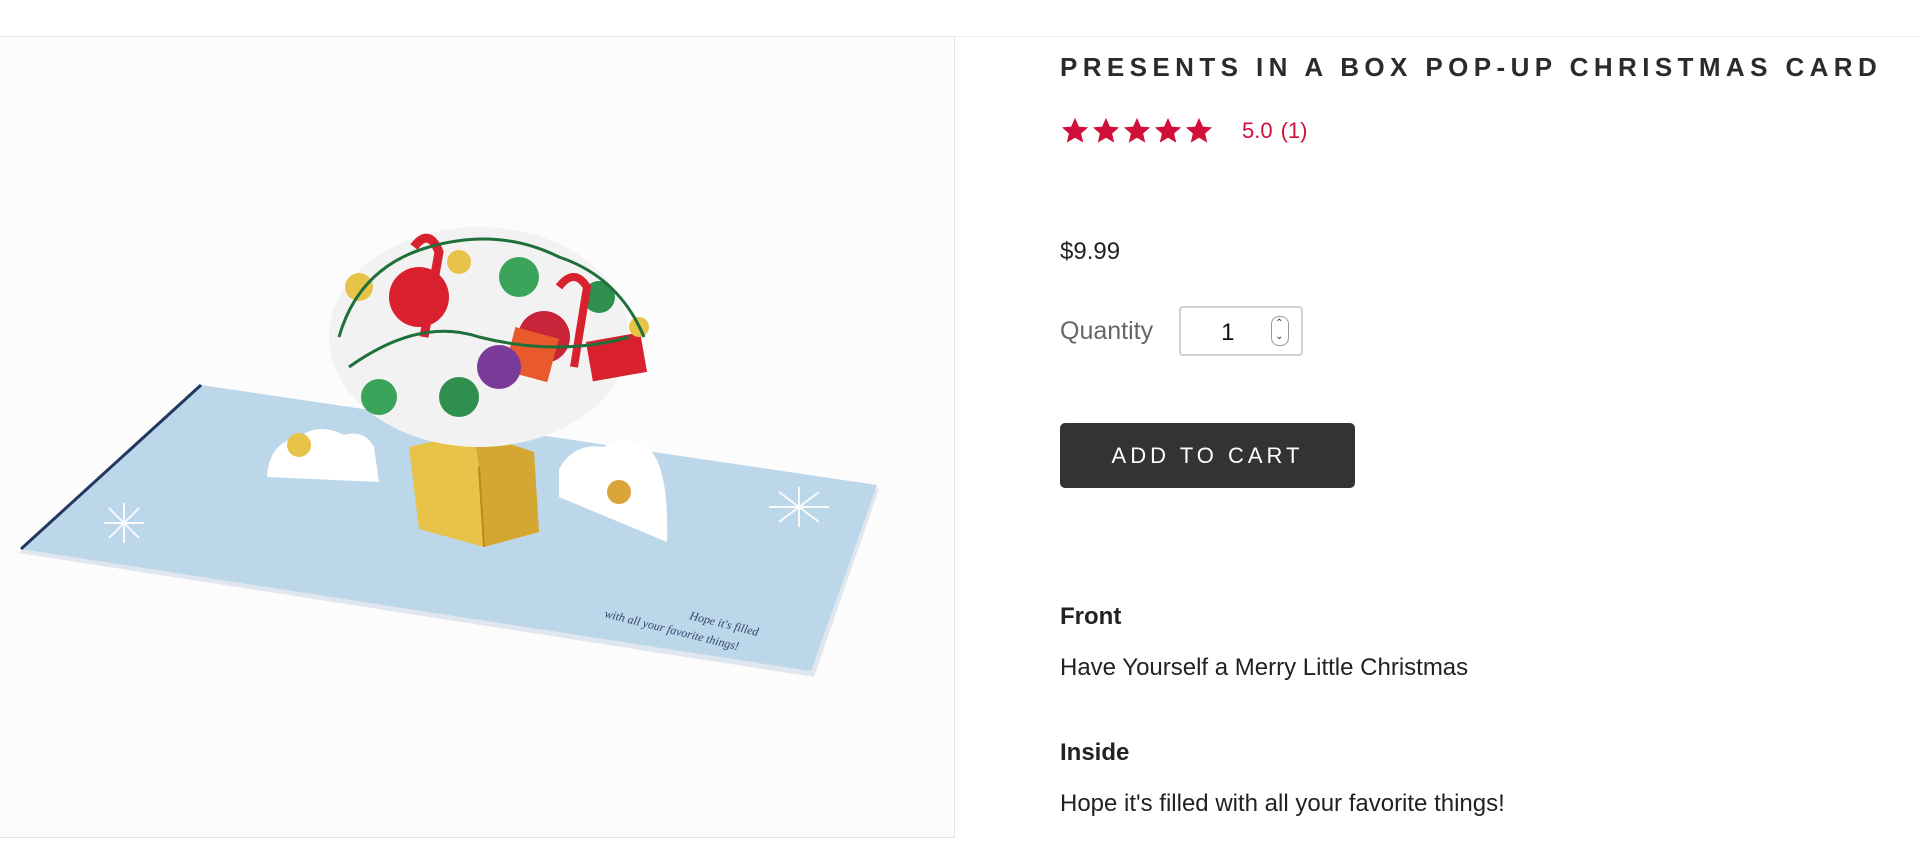 The height and width of the screenshot is (848, 1920). Describe the element at coordinates (1279, 337) in the screenshot. I see `chevron-down-icon: ⌄` at that location.